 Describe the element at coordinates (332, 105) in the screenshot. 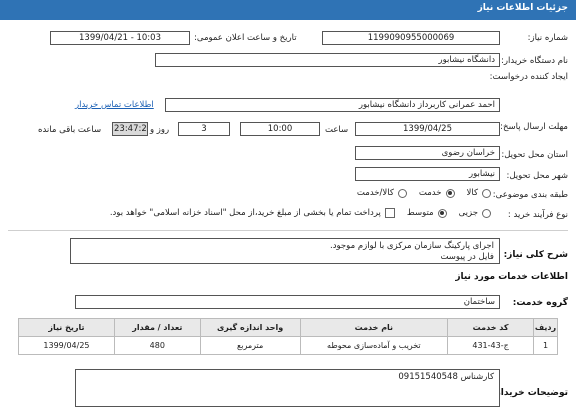

I see `creator-field: احمد عمرانی کاربرداز دانشگاه نیشابور` at that location.